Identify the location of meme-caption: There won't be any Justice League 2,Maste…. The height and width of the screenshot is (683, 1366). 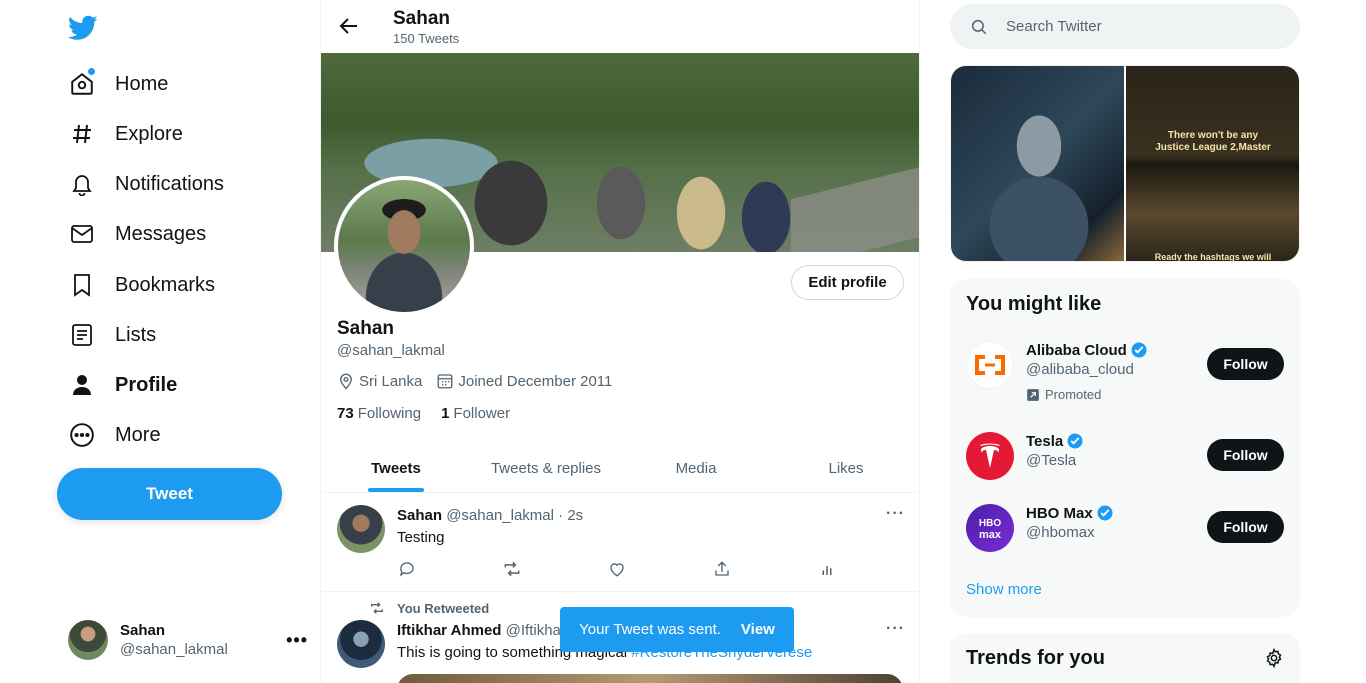
(1213, 141).